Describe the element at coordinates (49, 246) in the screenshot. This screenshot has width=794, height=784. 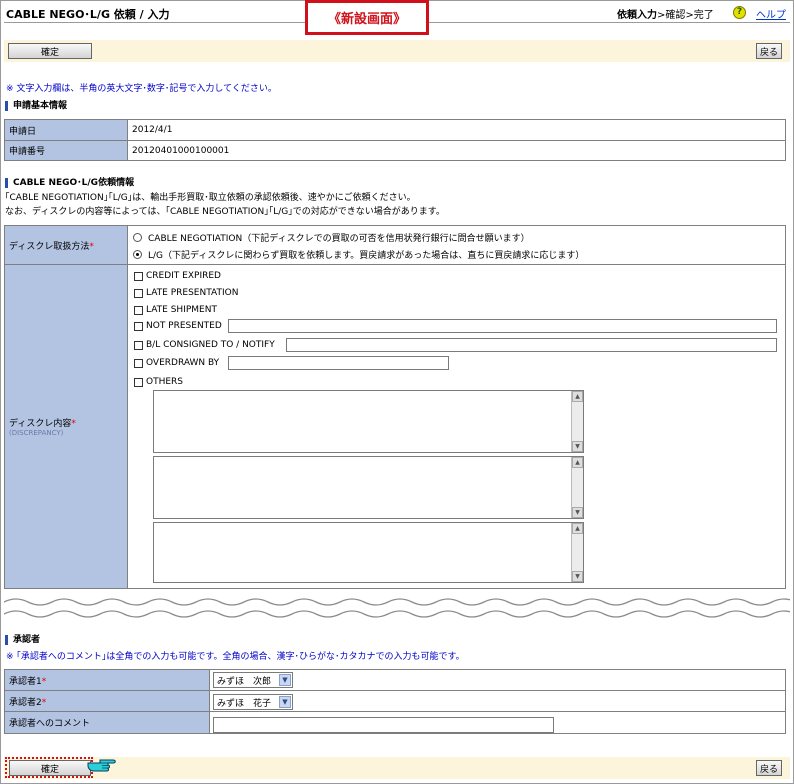
I see `method-label: ディスクレ取扱方法` at that location.